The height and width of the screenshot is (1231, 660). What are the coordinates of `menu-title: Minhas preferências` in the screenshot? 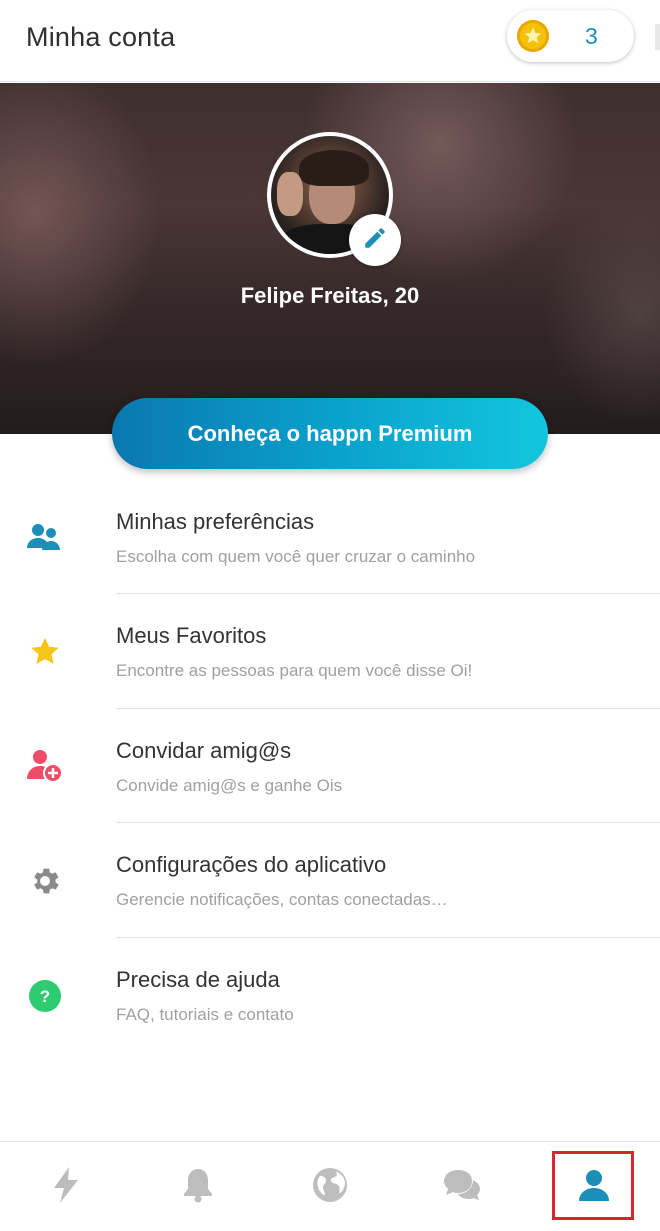 It's located at (215, 521).